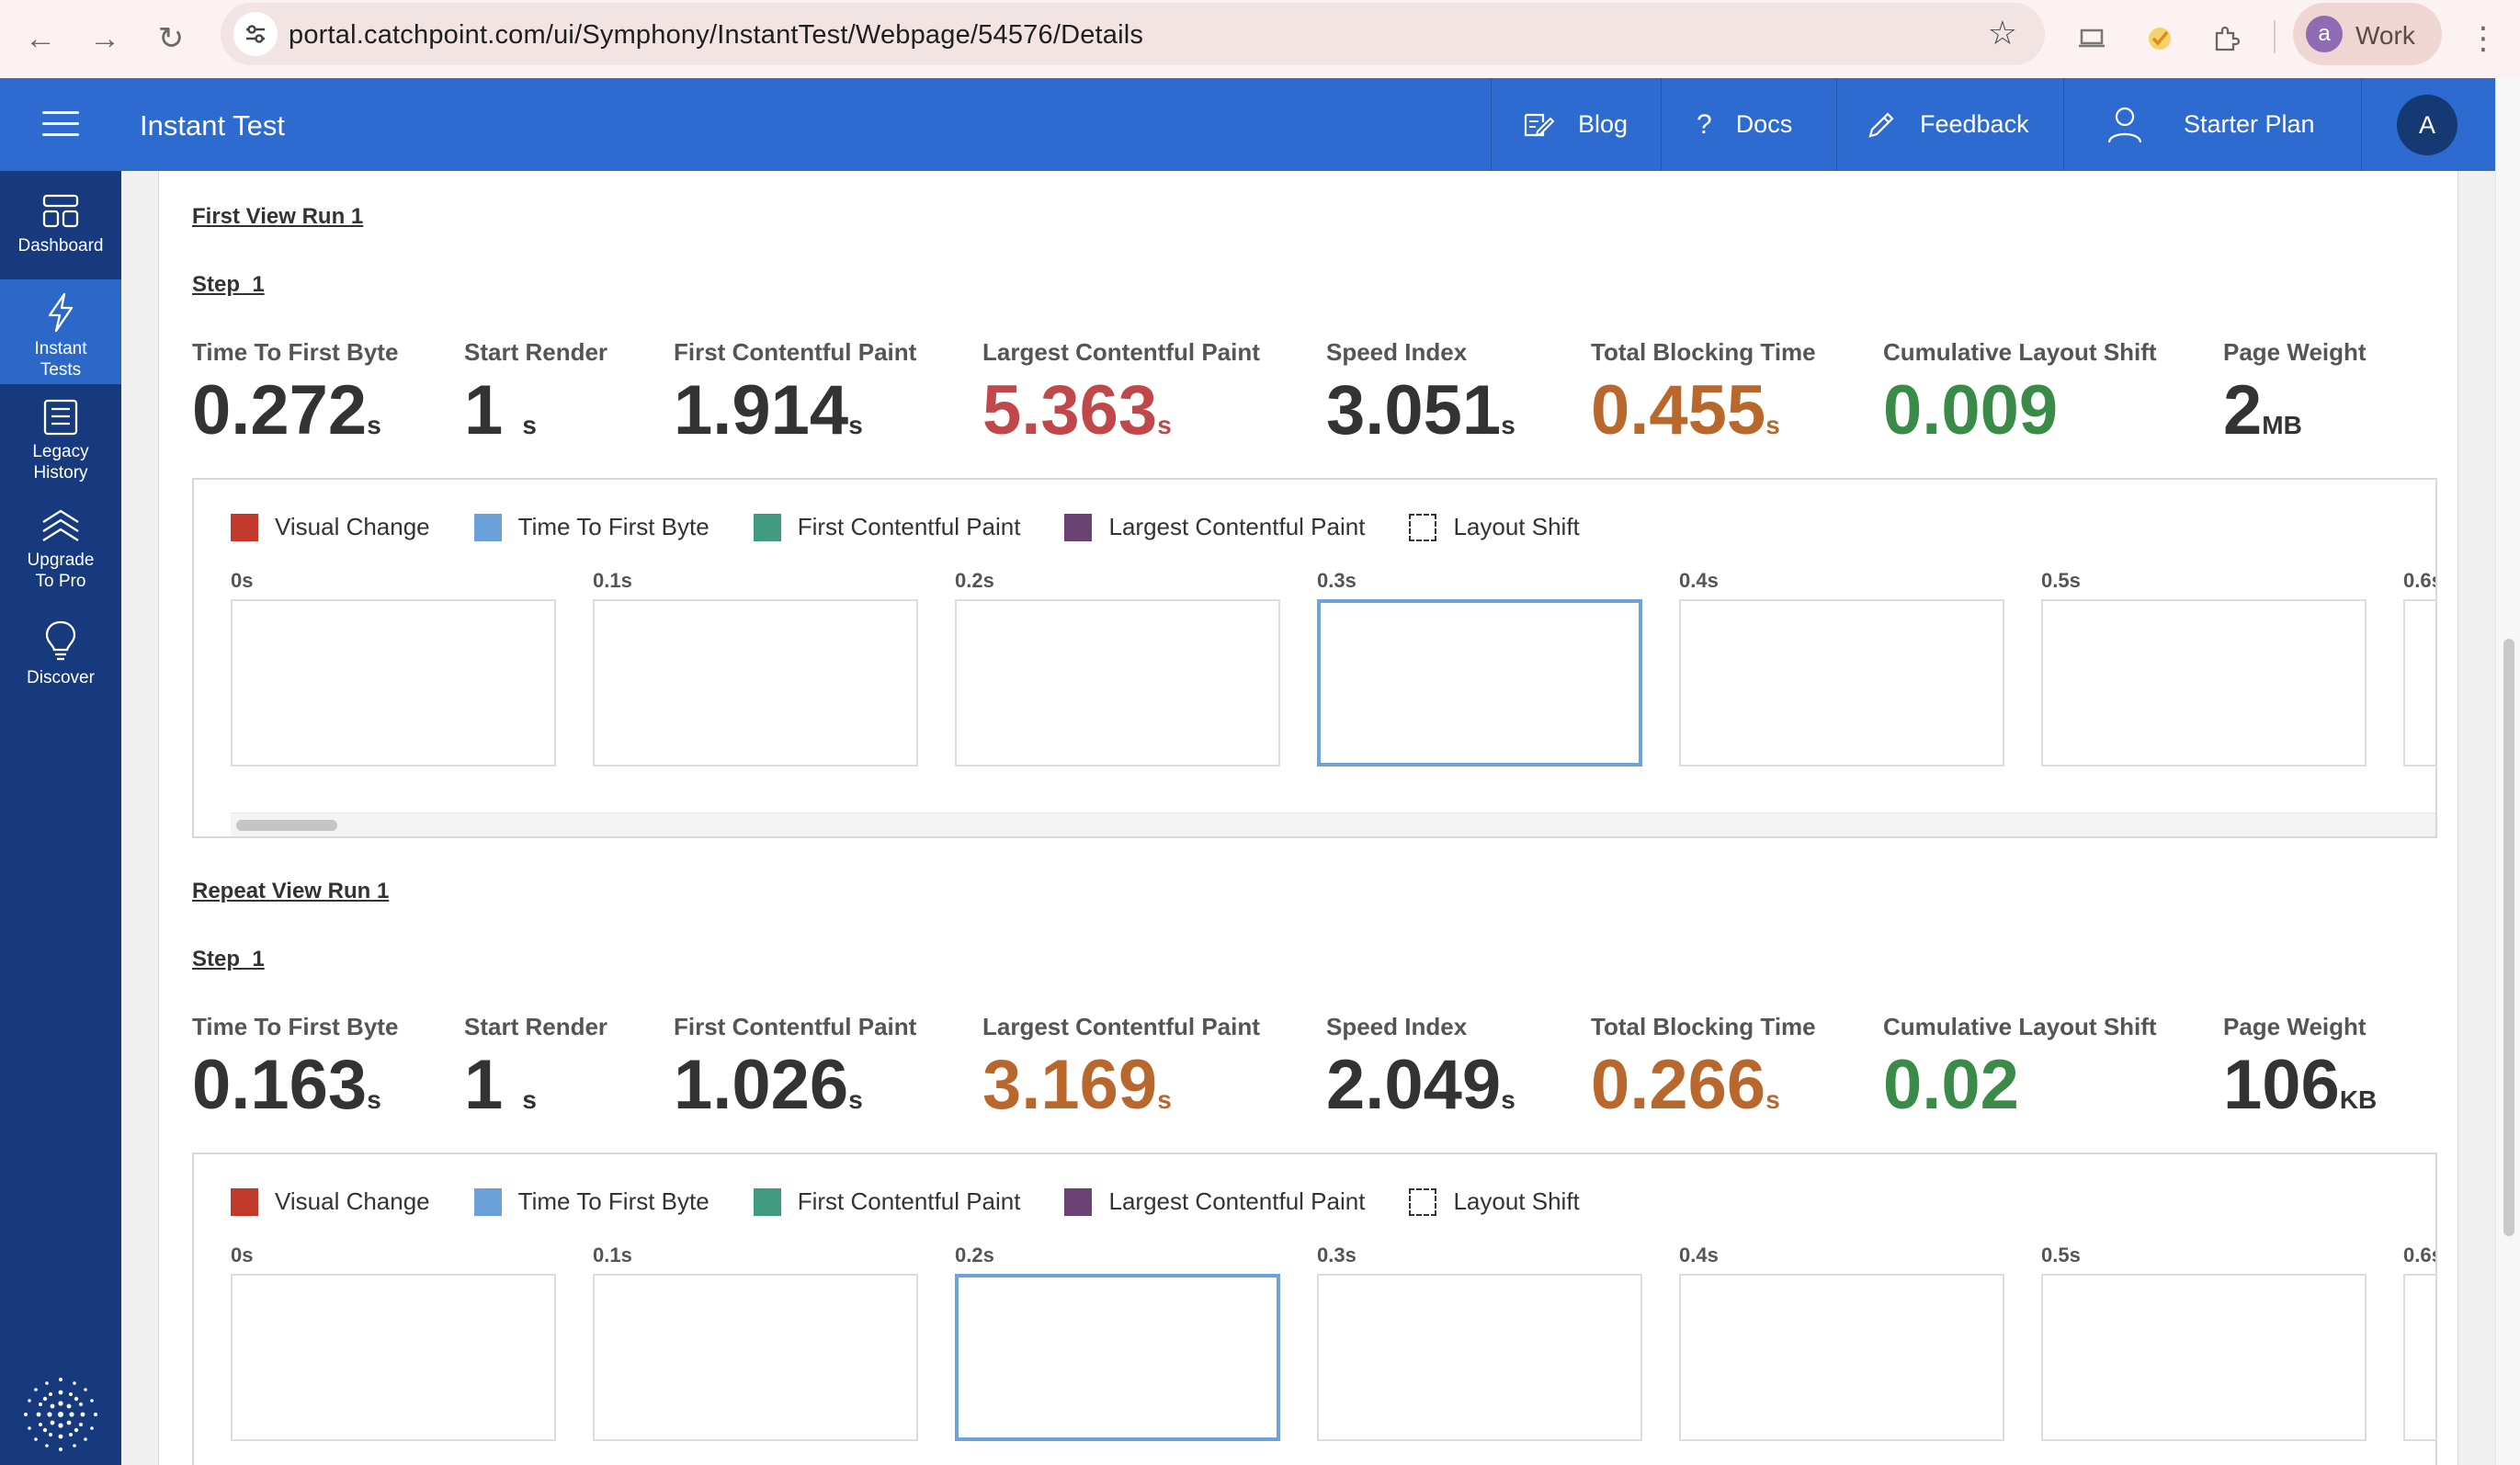 The height and width of the screenshot is (1465, 2520). I want to click on sidebar-item-dashboard: Dashboard, so click(60, 235).